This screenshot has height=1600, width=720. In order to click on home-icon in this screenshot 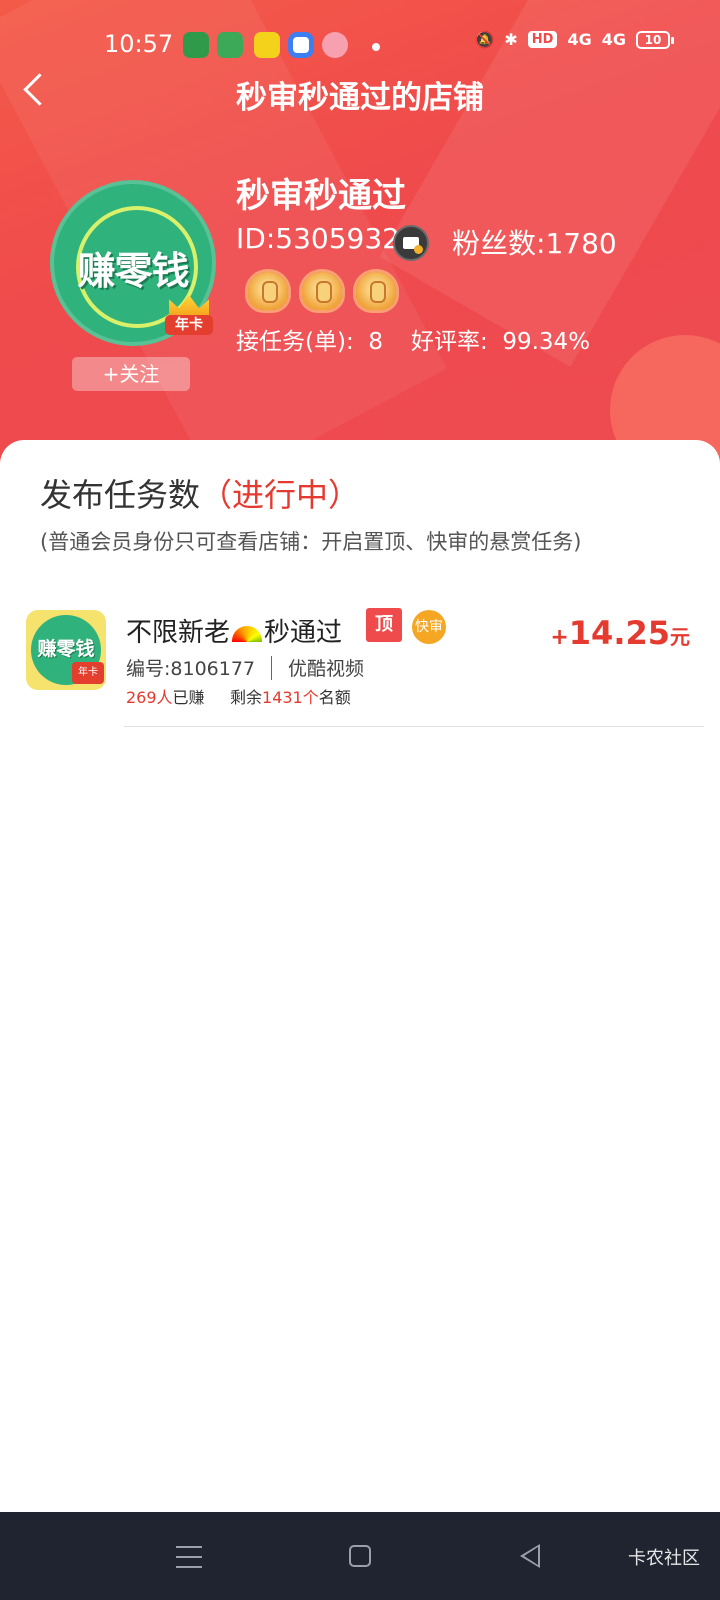, I will do `click(360, 1556)`.